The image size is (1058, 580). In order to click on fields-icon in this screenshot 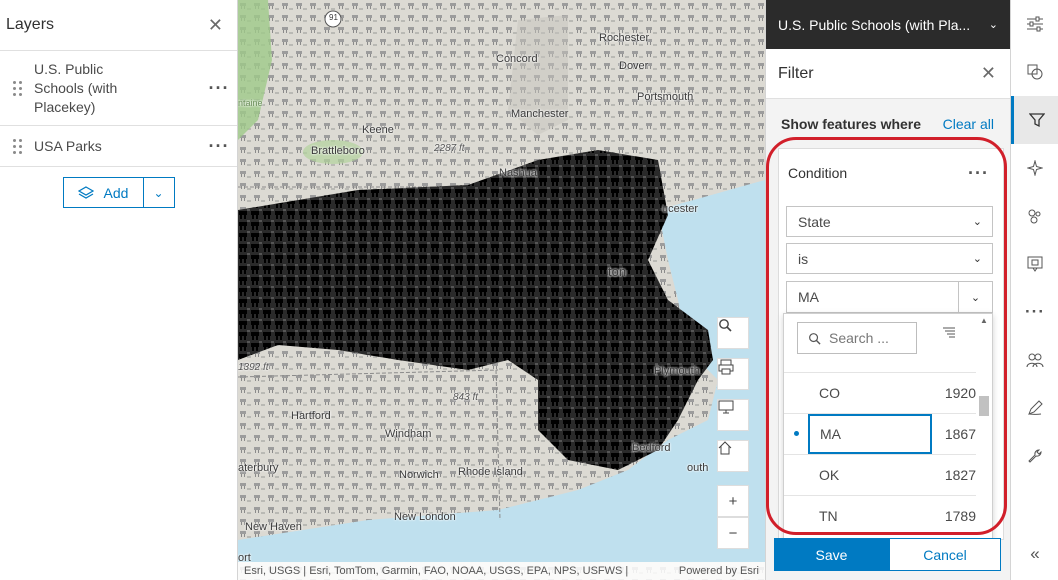, I will do `click(1035, 360)`.